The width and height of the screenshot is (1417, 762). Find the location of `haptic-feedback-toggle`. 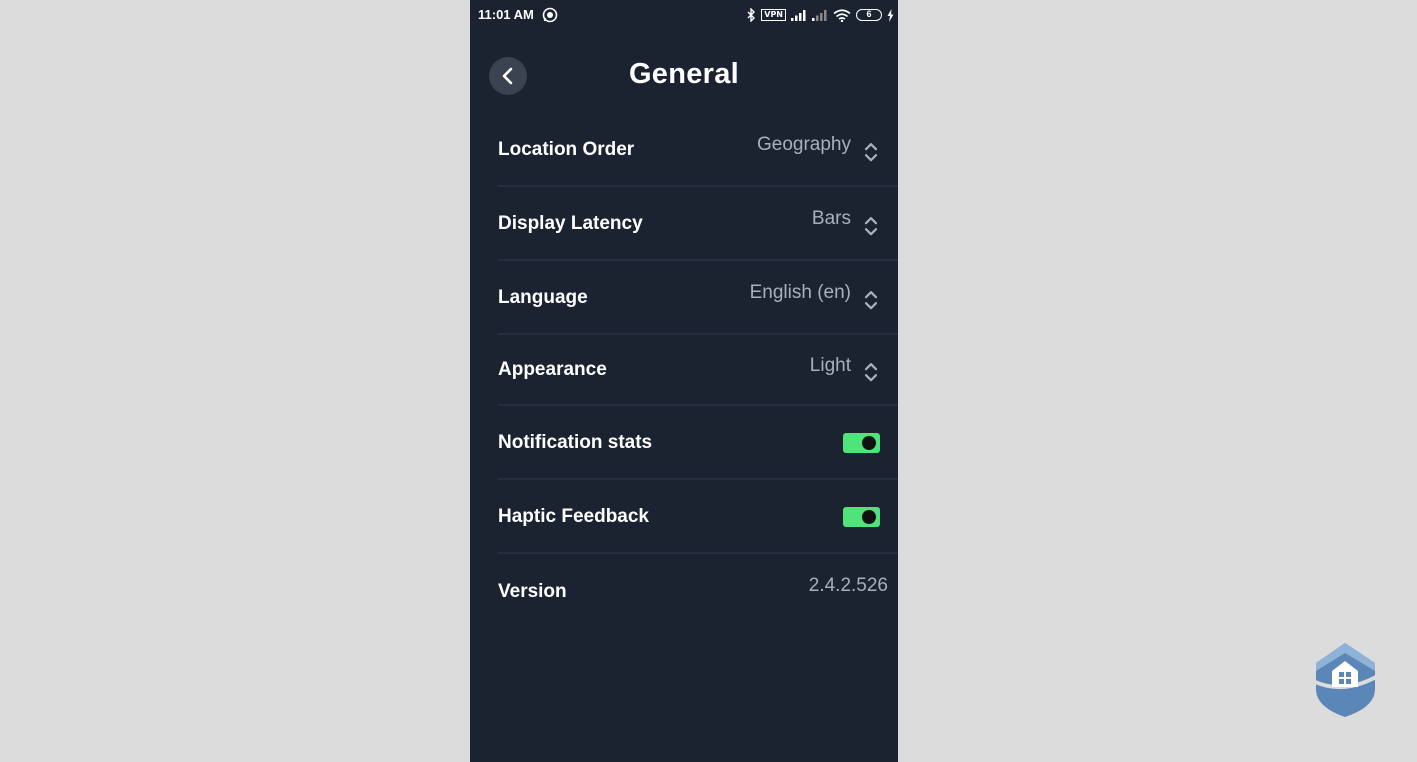

haptic-feedback-toggle is located at coordinates (861, 516).